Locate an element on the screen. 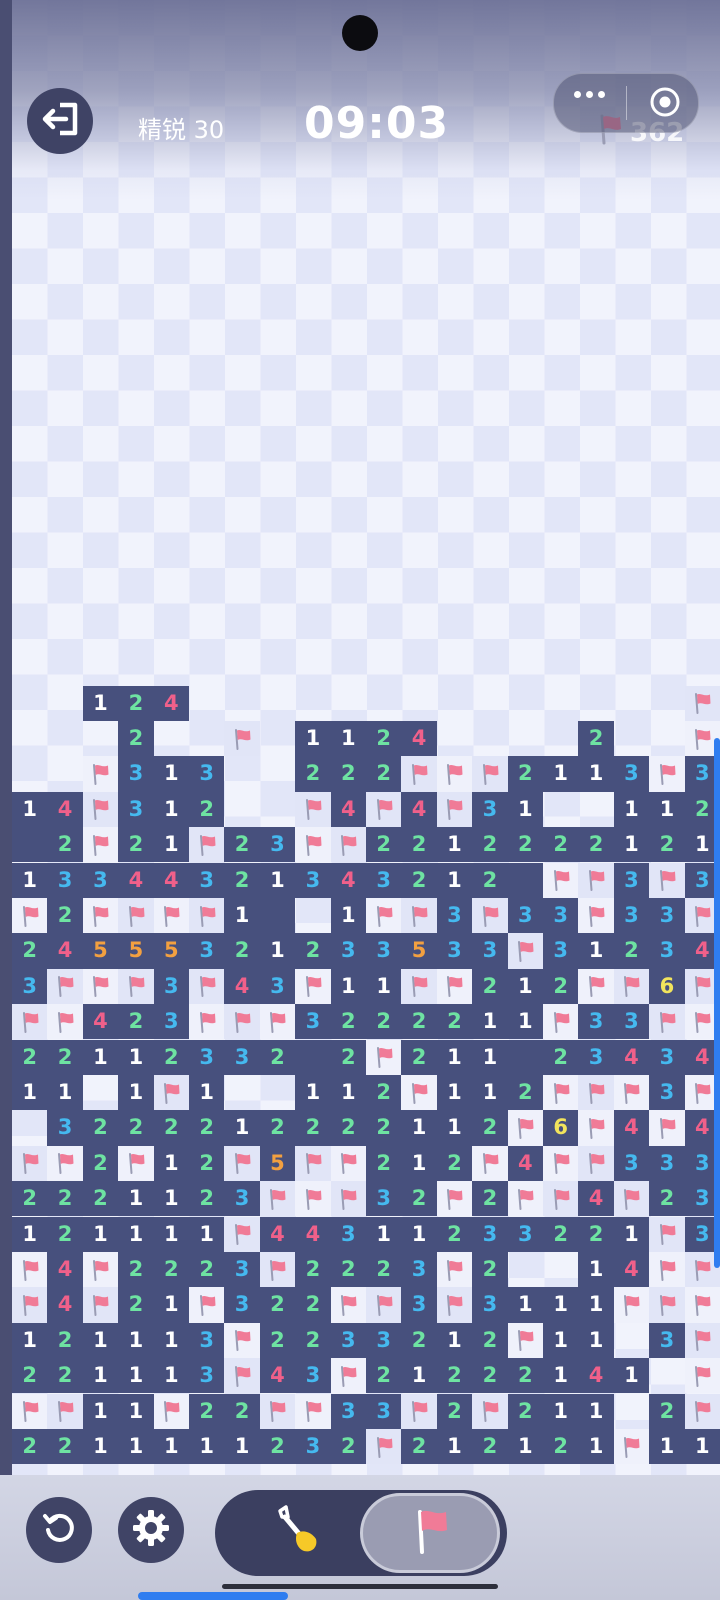 Image resolution: width=720 pixels, height=1600 pixels. number-cell: 5 is located at coordinates (171, 951).